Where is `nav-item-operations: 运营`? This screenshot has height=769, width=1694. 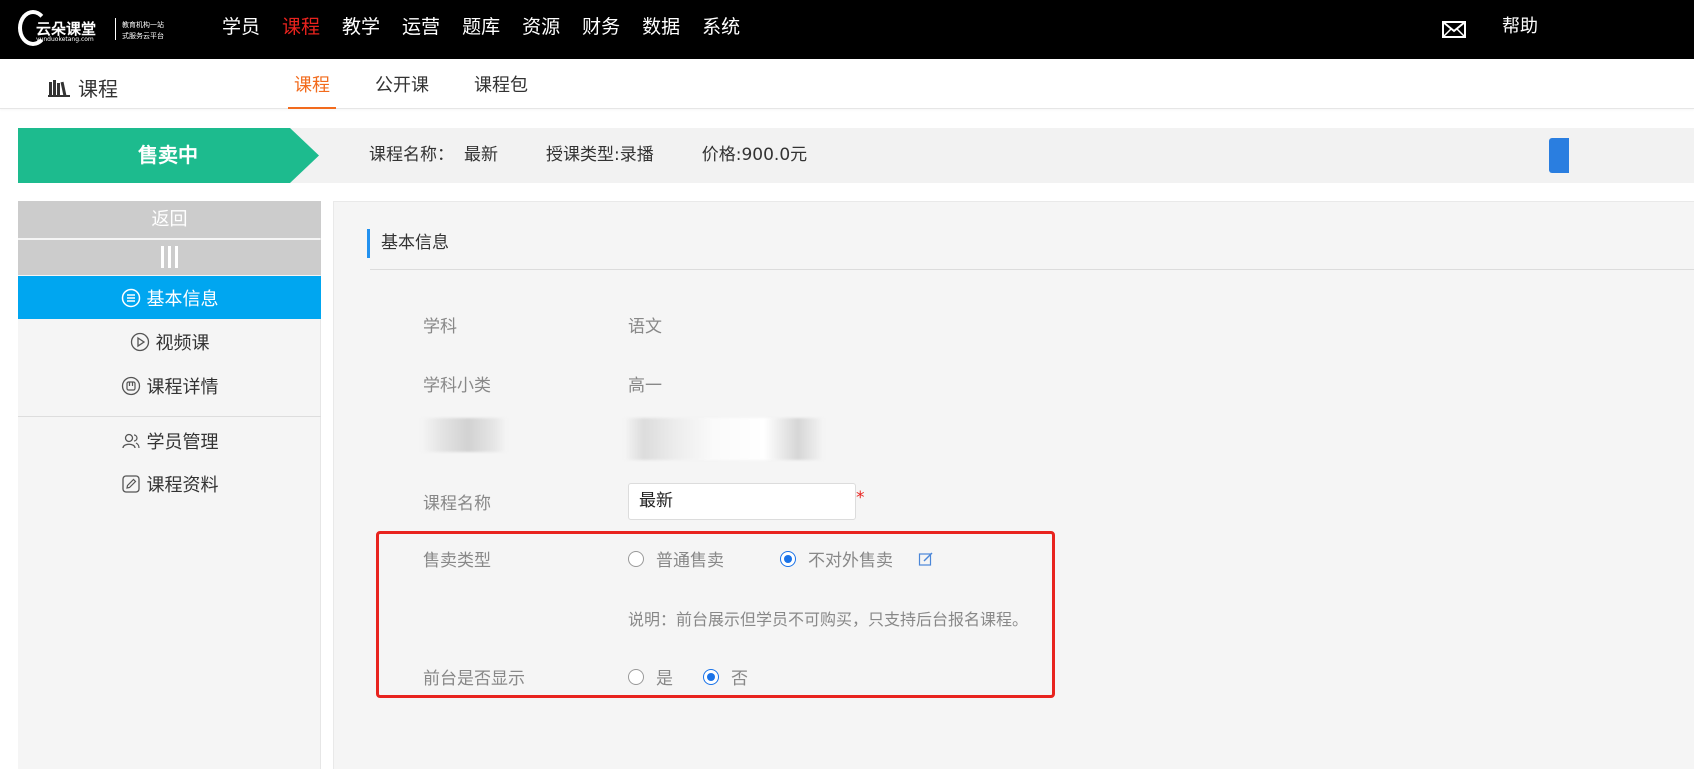 nav-item-operations: 运营 is located at coordinates (421, 27).